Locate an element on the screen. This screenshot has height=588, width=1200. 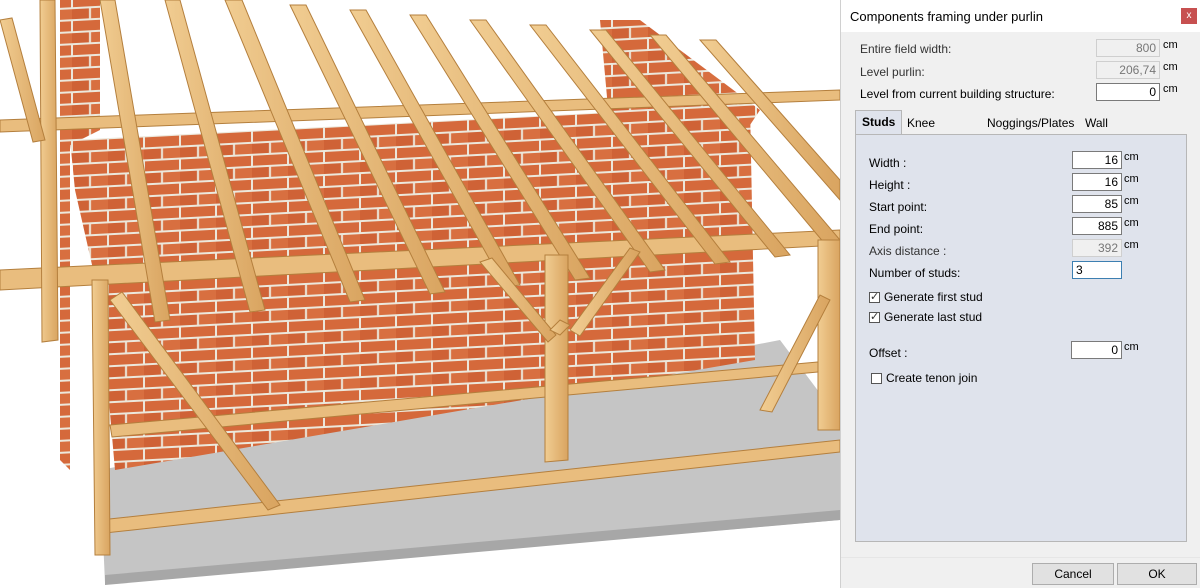
height-field: 16 is located at coordinates (1097, 182).